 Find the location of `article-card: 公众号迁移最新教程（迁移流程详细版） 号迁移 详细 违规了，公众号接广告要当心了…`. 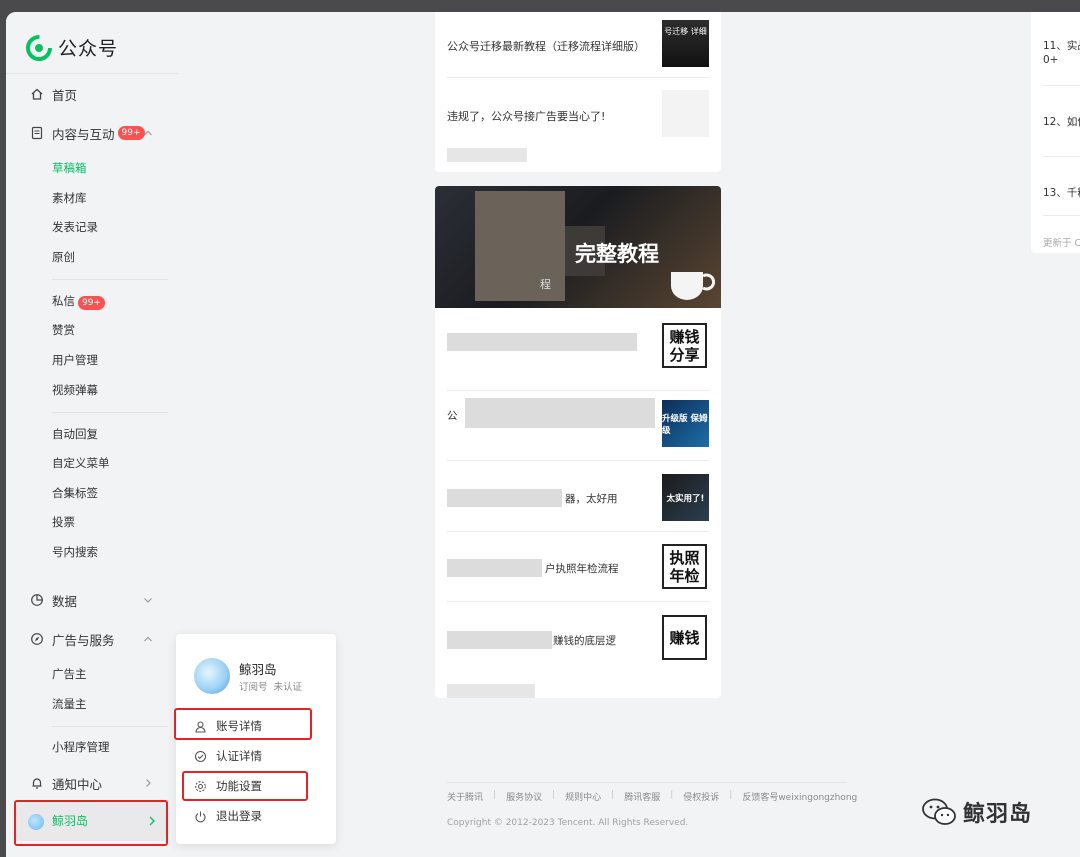

article-card: 公众号迁移最新教程（迁移流程详细版） 号迁移 详细 违规了，公众号接广告要当心了… is located at coordinates (578, 92).